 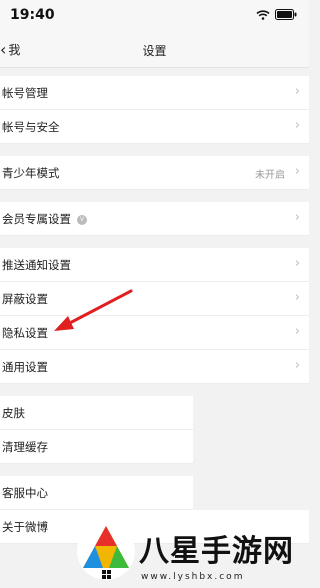 I want to click on row-label: 推送通知设置, so click(x=36, y=265).